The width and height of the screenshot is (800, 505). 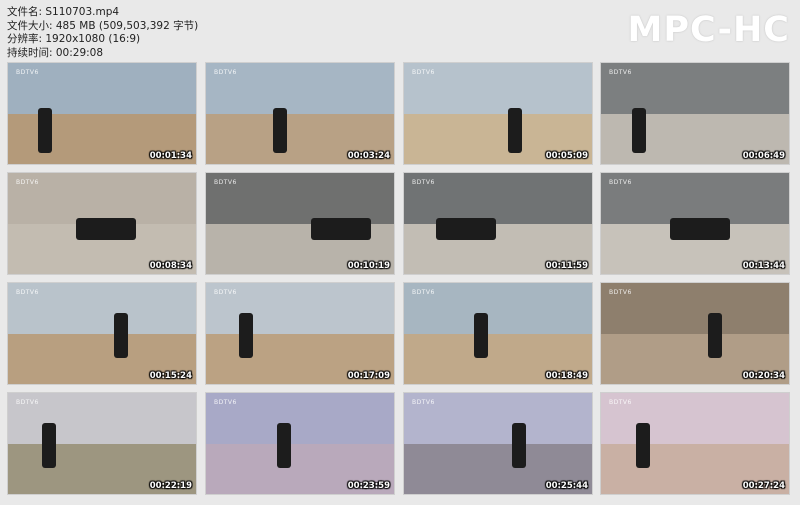 I want to click on video-thumbnail: BDTV6 00:05:09, so click(x=498, y=113).